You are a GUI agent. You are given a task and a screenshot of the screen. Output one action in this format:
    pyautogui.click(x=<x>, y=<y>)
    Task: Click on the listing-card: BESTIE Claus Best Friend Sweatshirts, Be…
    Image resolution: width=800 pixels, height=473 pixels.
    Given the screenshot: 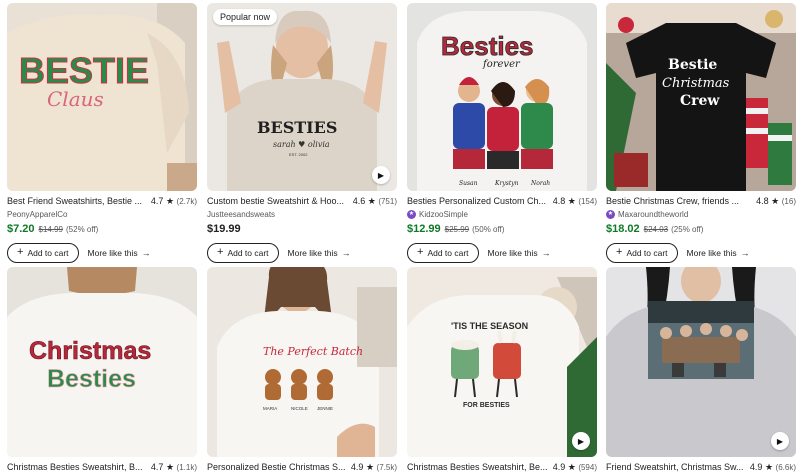 What is the action you would take?
    pyautogui.click(x=102, y=133)
    